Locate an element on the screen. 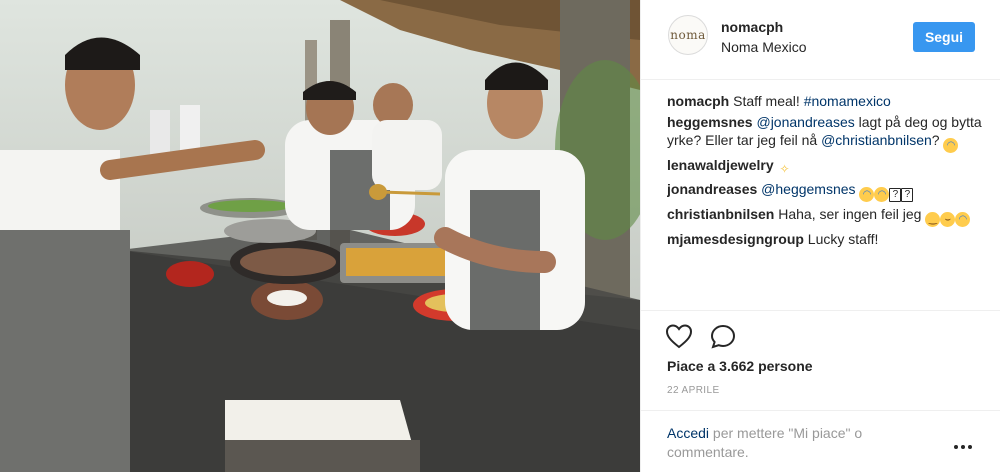  comment-author: mjamesdesigngroup is located at coordinates (735, 239).